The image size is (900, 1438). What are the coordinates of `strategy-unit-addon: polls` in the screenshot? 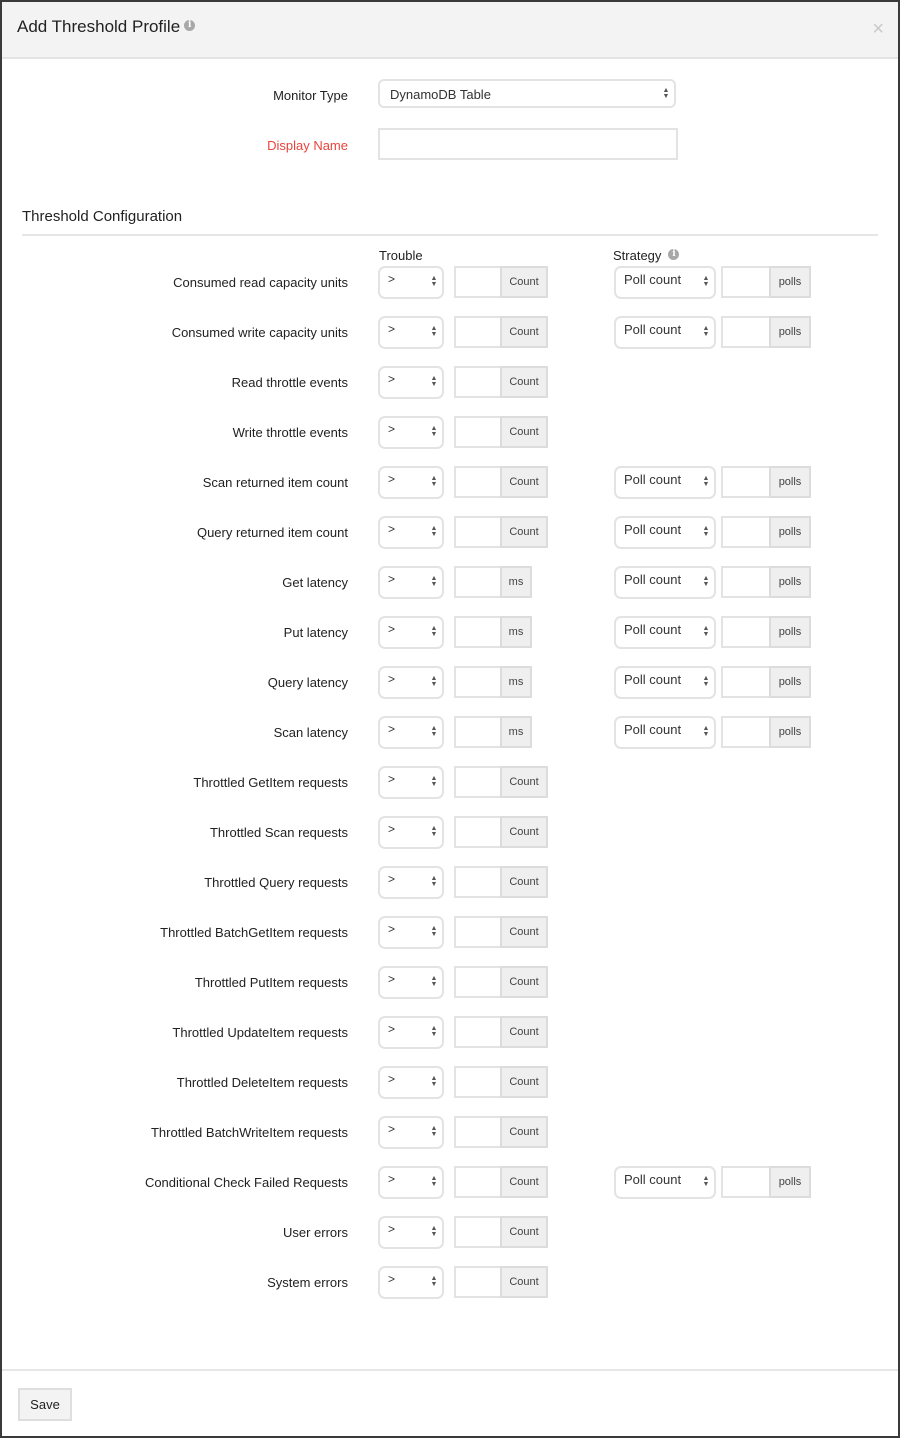 It's located at (790, 532).